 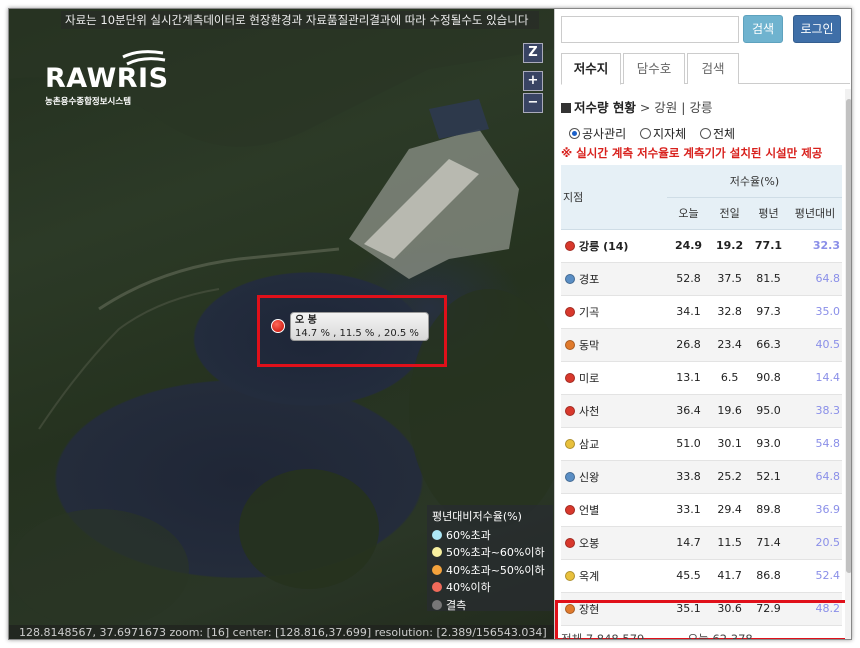 What do you see at coordinates (701, 510) in the screenshot?
I see `table-row: 언별 33.1 29.4 89.8 36.9` at bounding box center [701, 510].